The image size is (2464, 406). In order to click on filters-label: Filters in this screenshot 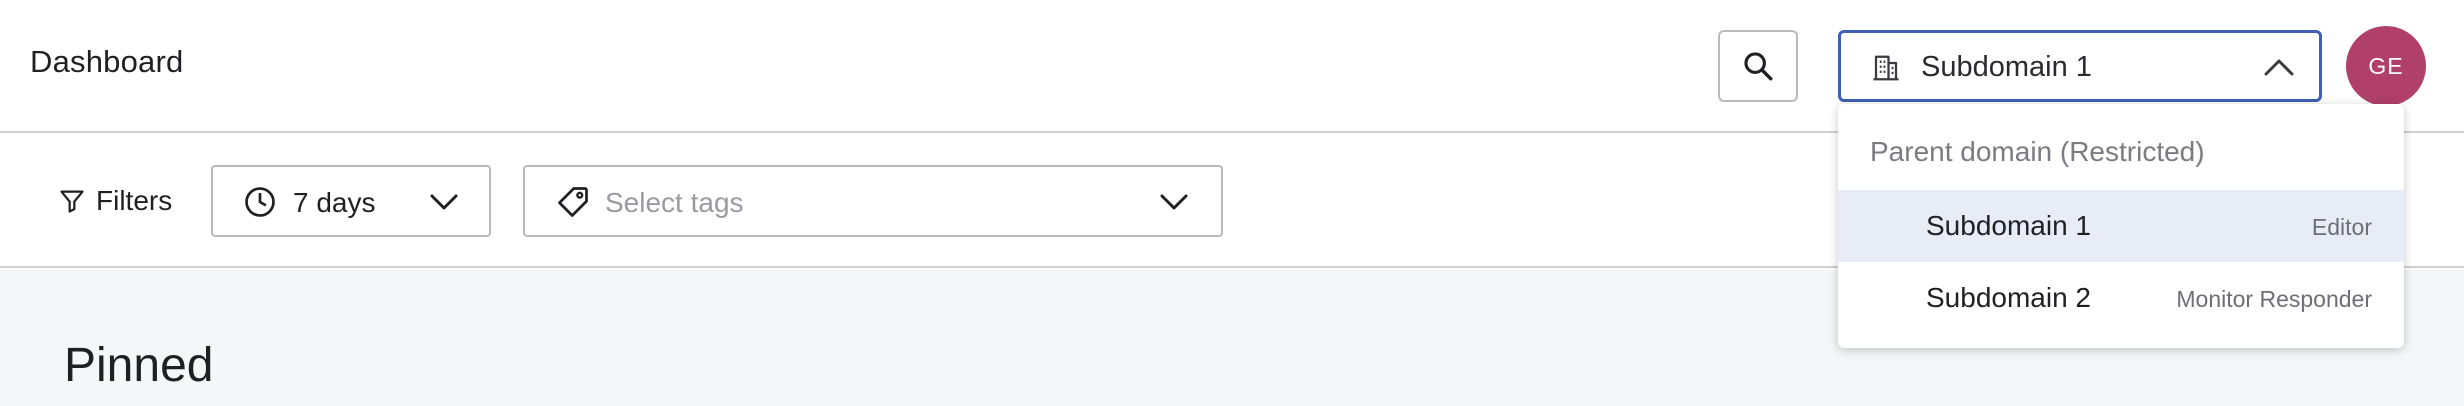, I will do `click(115, 201)`.